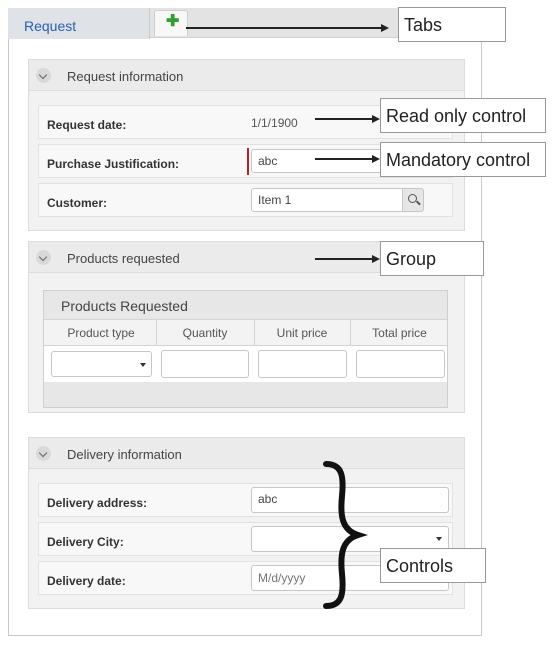  I want to click on delivery-date-label: Delivery date:, so click(86, 581).